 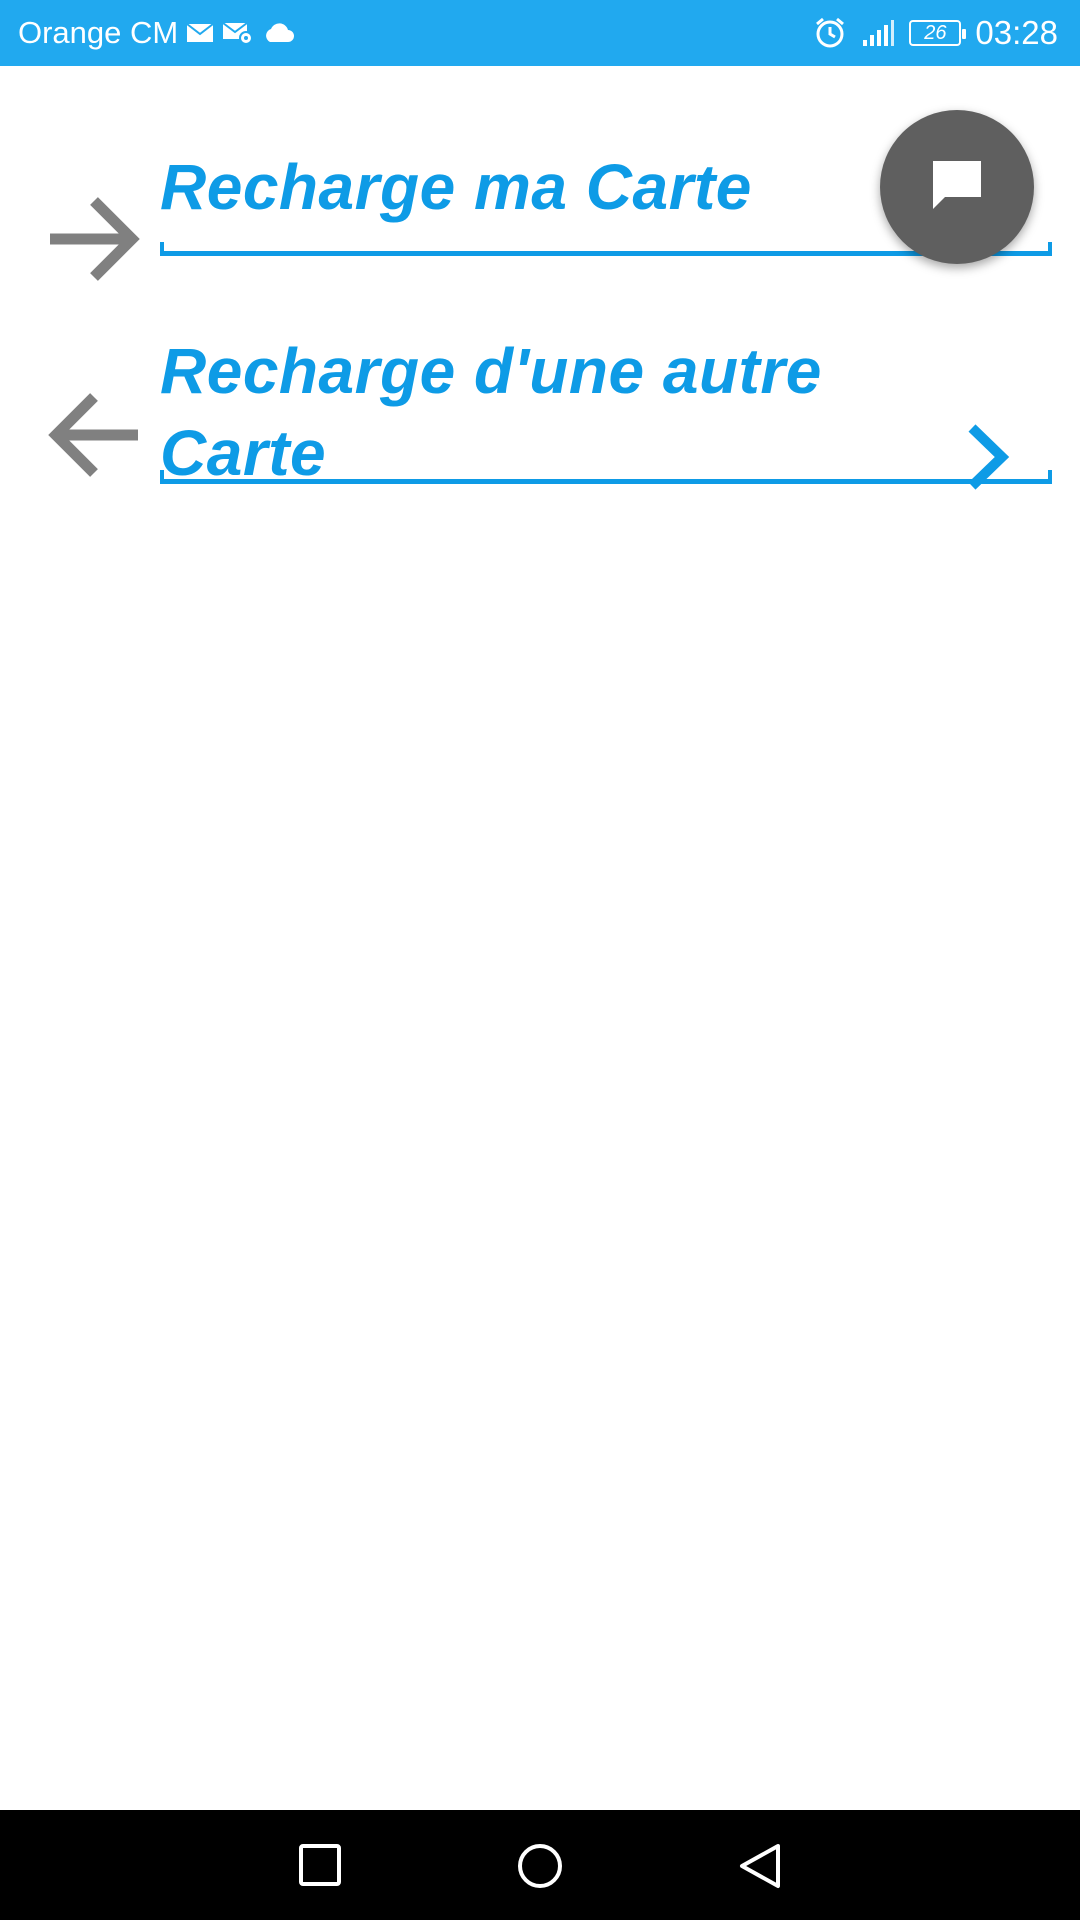 I want to click on home-button, so click(x=540, y=1868).